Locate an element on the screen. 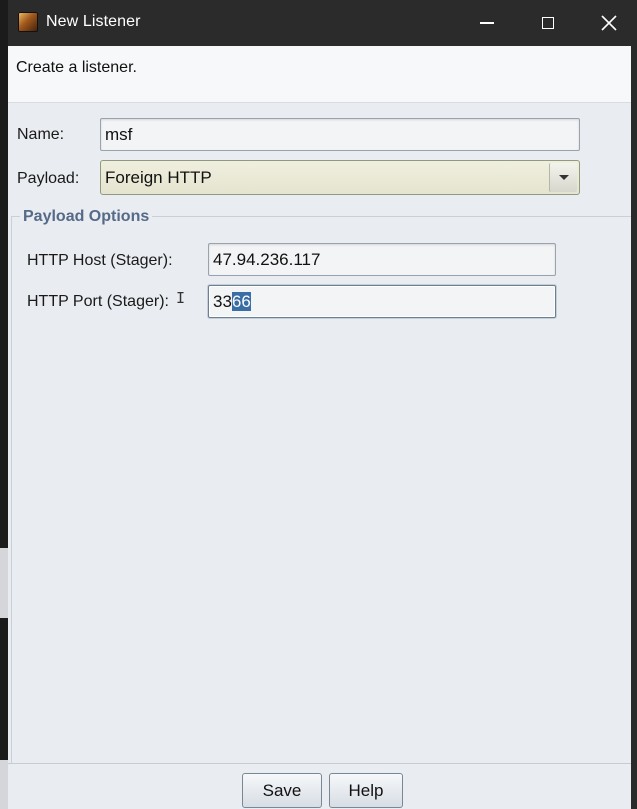 The image size is (637, 809). close-button is located at coordinates (604, 23).